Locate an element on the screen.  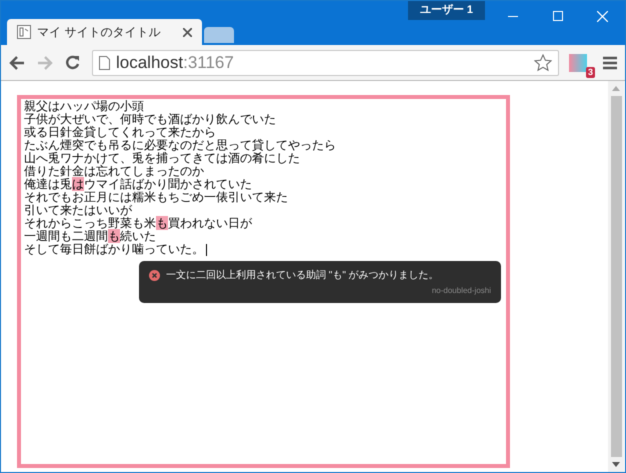
text-line: 或る日針金貸してくれって来たから is located at coordinates (120, 132).